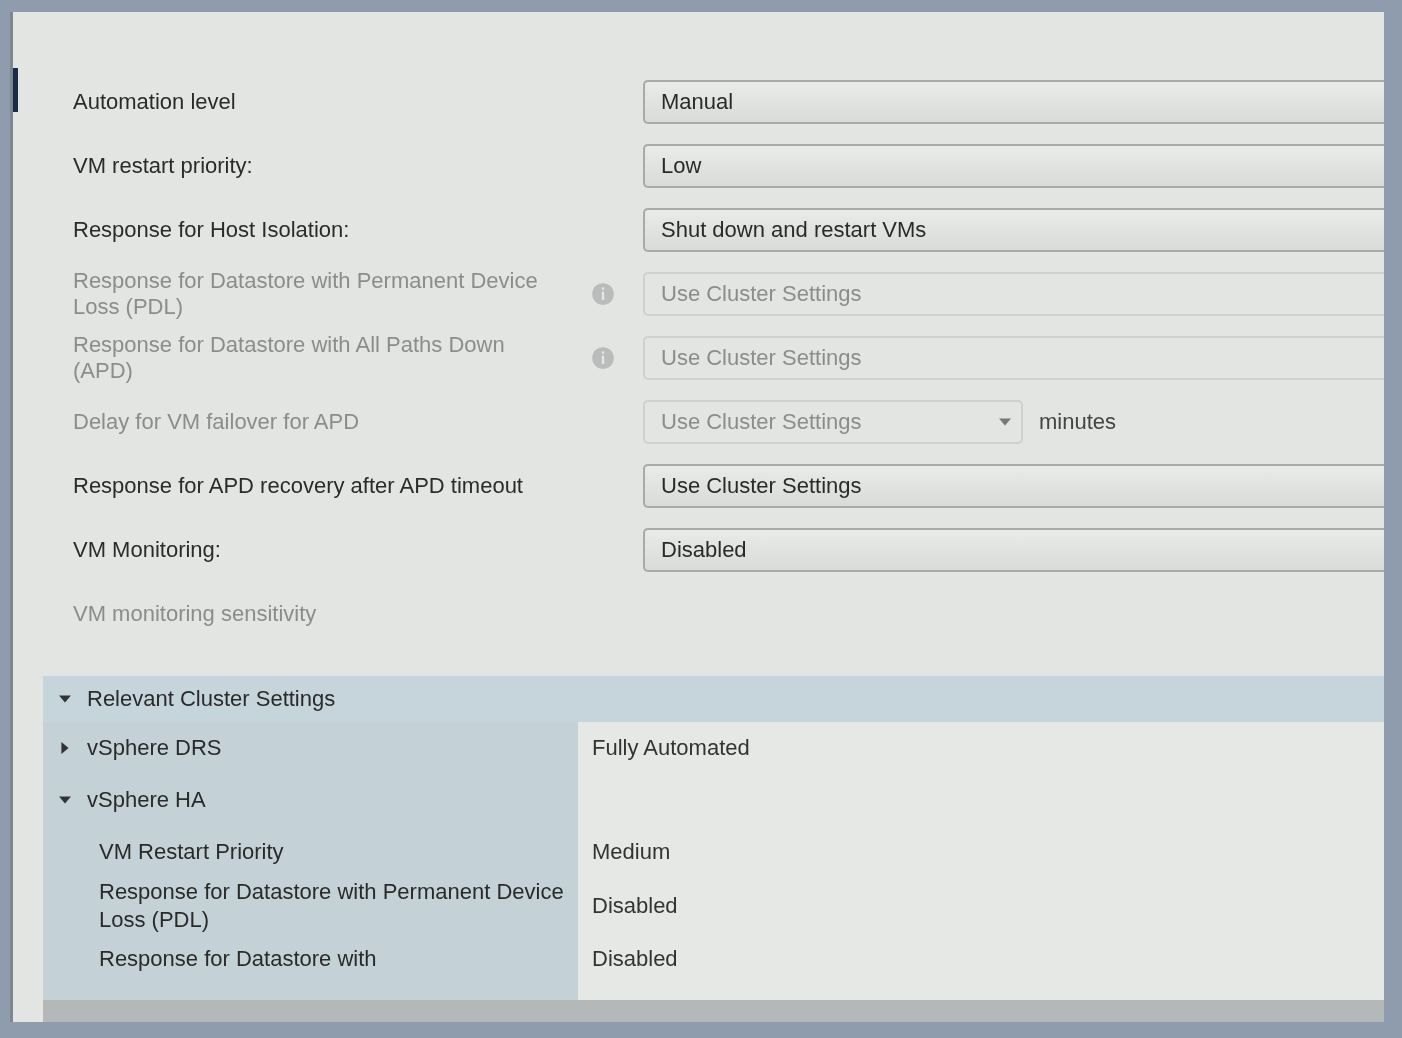  What do you see at coordinates (331, 905) in the screenshot?
I see `setting-label: Response for Datastore with Permanent Device Loss (PDL)` at bounding box center [331, 905].